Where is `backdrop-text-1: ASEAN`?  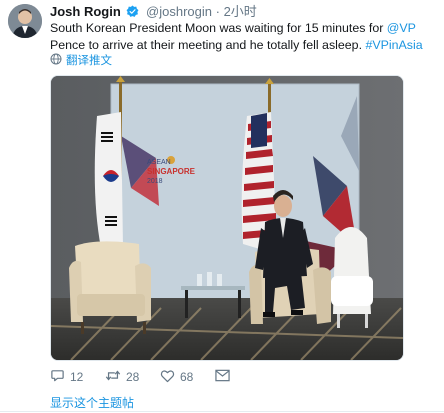 backdrop-text-1: ASEAN is located at coordinates (159, 162).